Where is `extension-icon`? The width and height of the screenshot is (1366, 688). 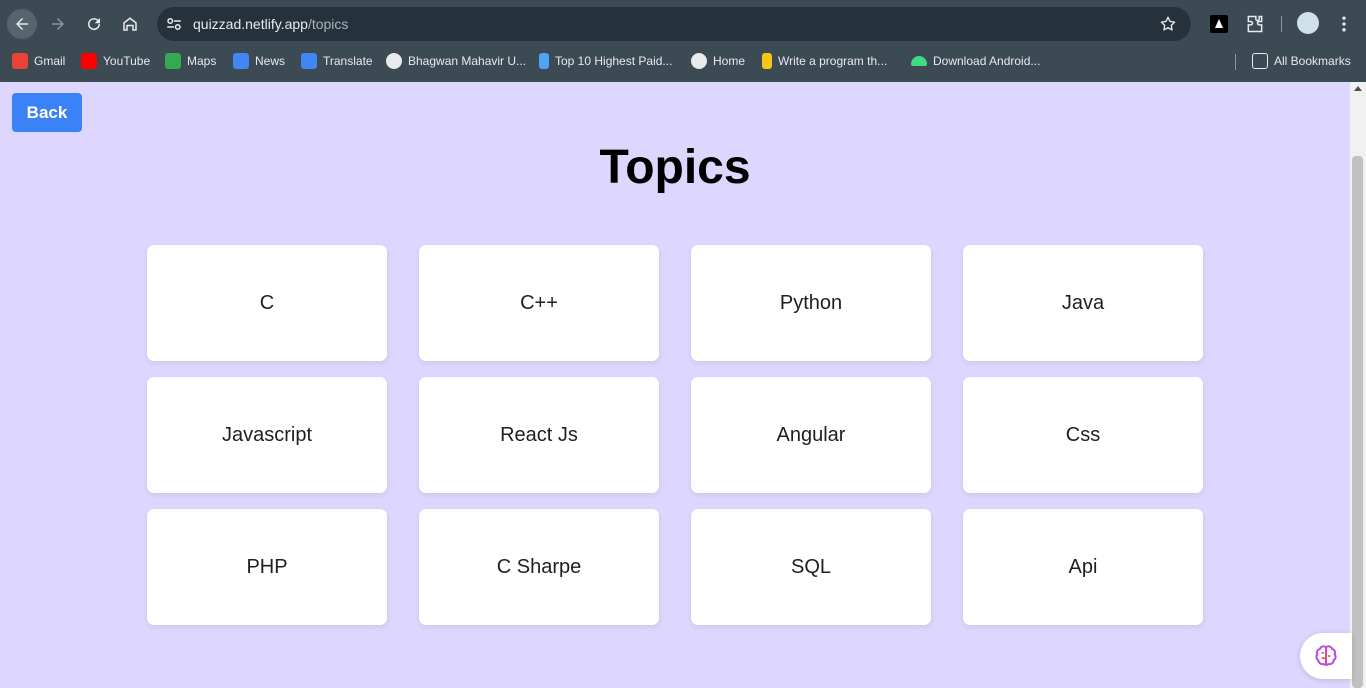
extension-icon is located at coordinates (1219, 24).